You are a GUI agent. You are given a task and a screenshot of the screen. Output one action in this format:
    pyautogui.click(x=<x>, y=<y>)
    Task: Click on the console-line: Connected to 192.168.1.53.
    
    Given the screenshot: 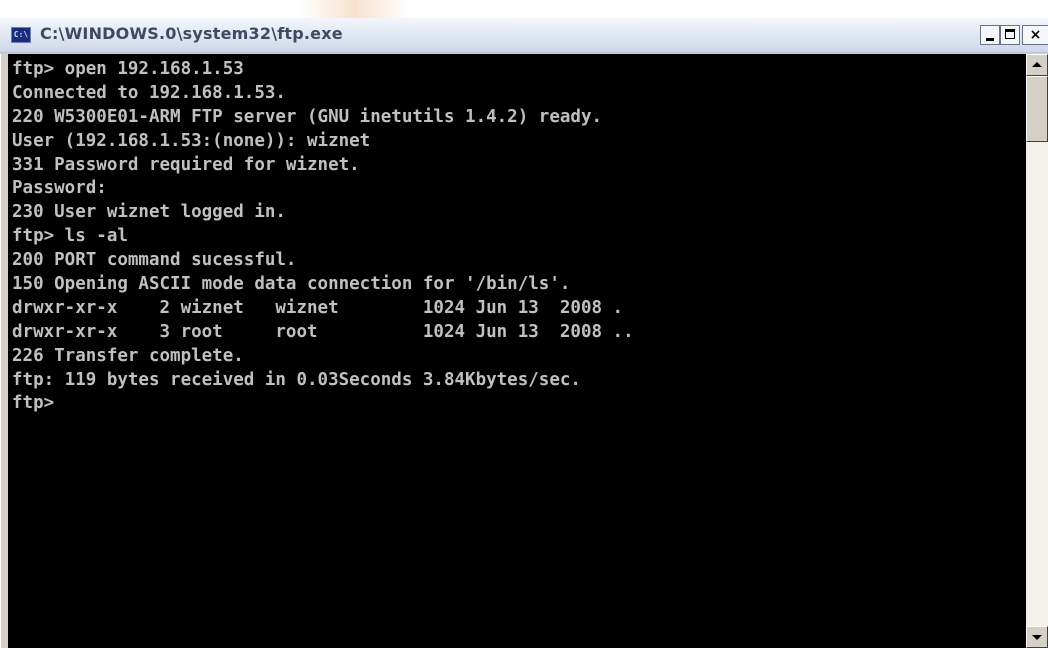 What is the action you would take?
    pyautogui.click(x=149, y=92)
    